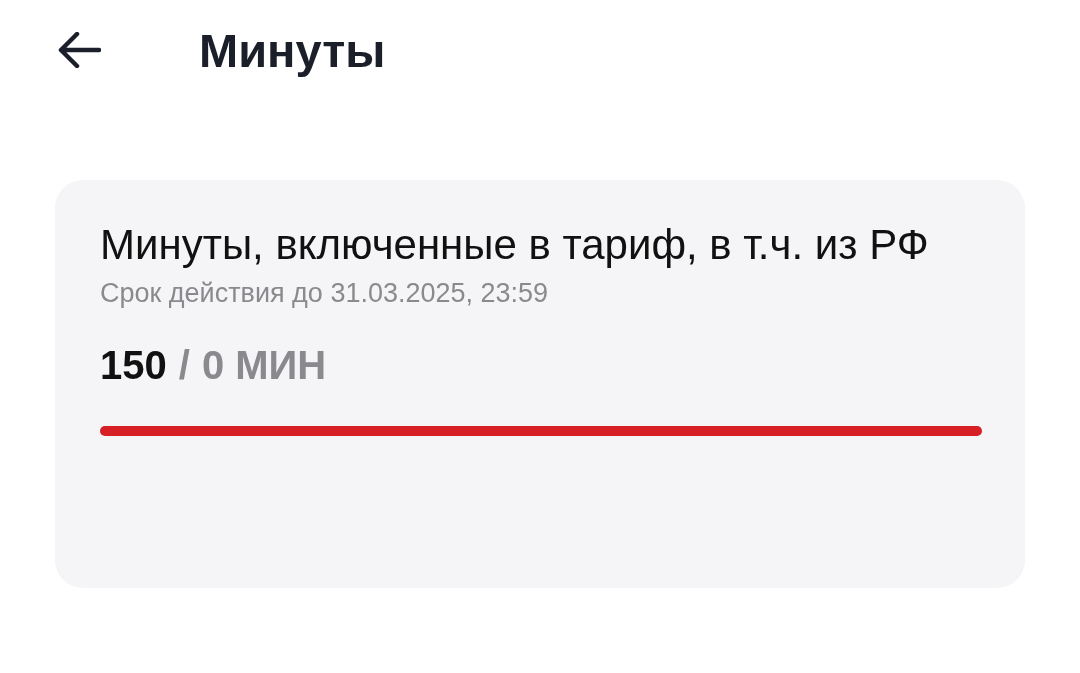 The image size is (1080, 673). What do you see at coordinates (133, 365) in the screenshot?
I see `minutes-amount: 150` at bounding box center [133, 365].